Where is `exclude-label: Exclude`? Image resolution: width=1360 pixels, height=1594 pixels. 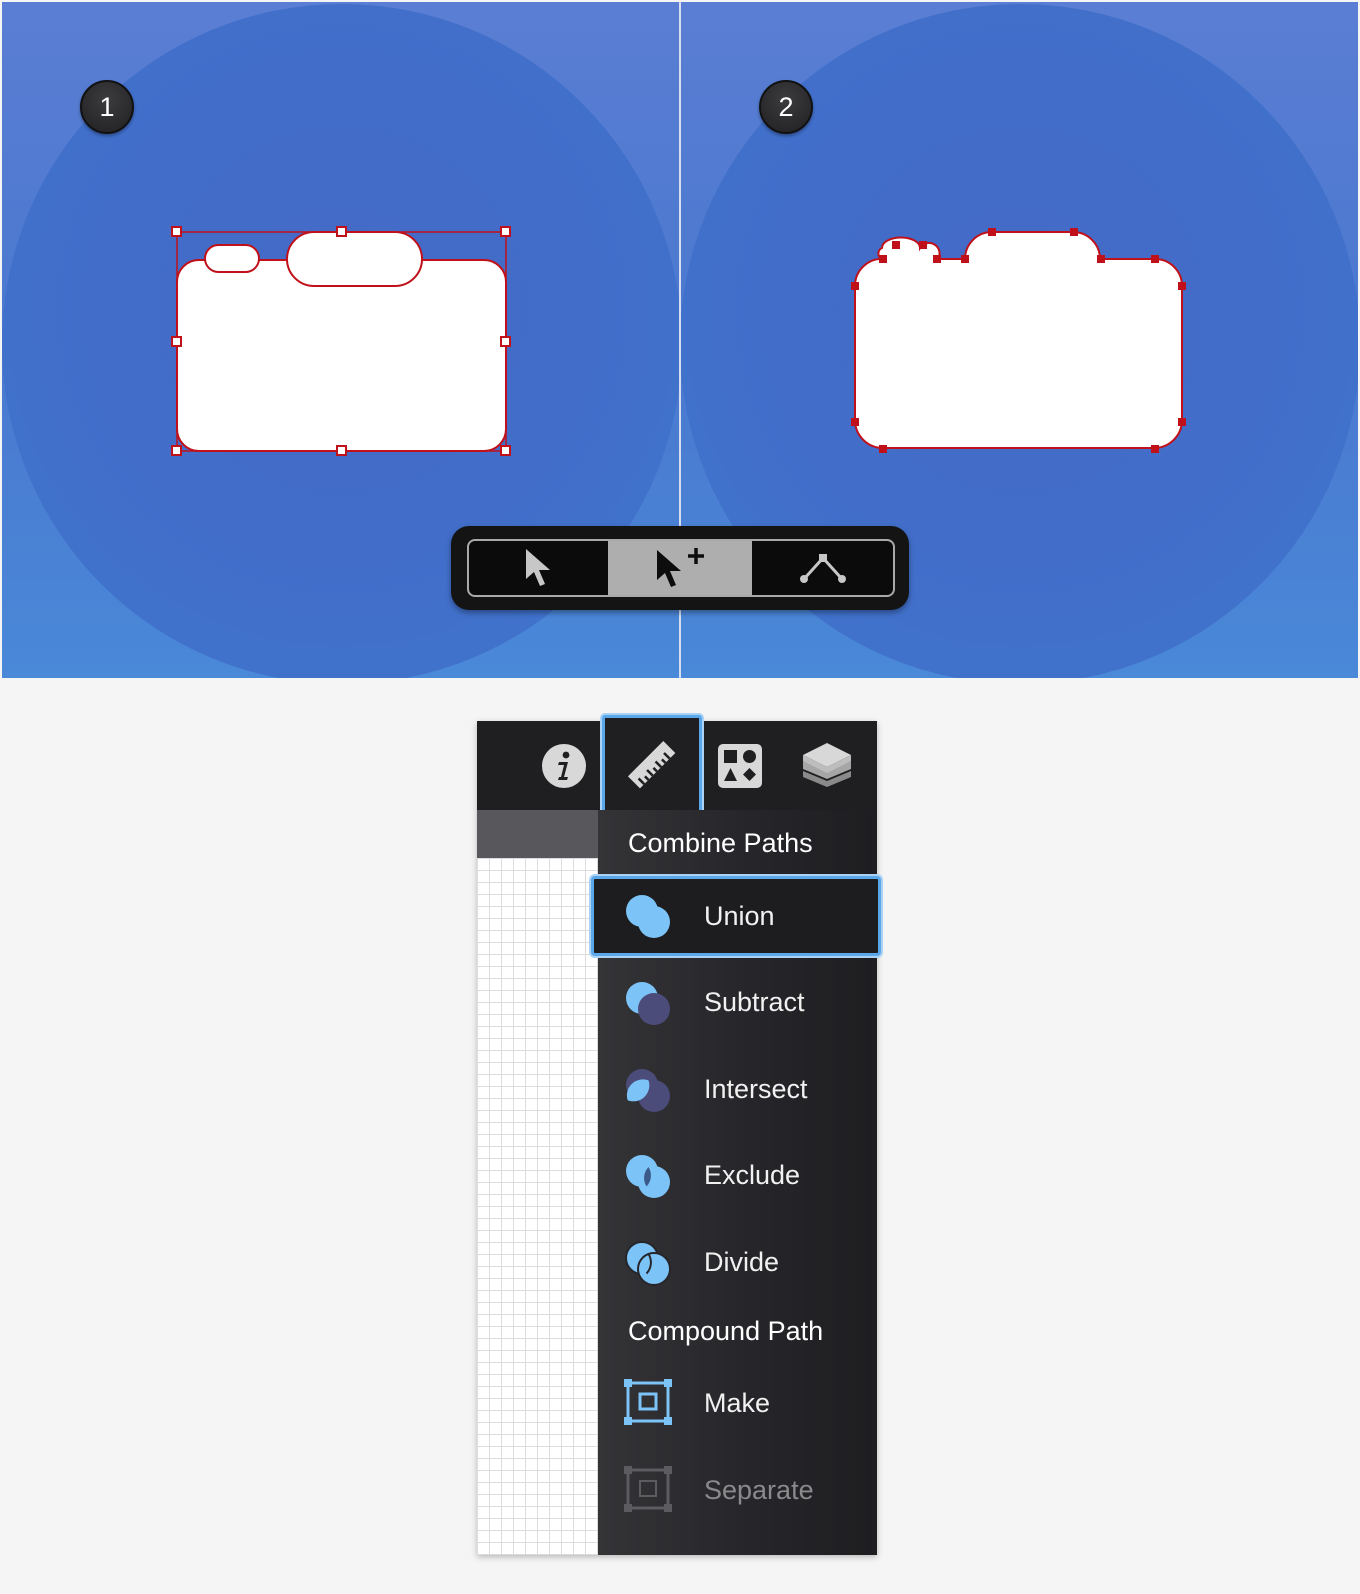
exclude-label: Exclude is located at coordinates (752, 1174).